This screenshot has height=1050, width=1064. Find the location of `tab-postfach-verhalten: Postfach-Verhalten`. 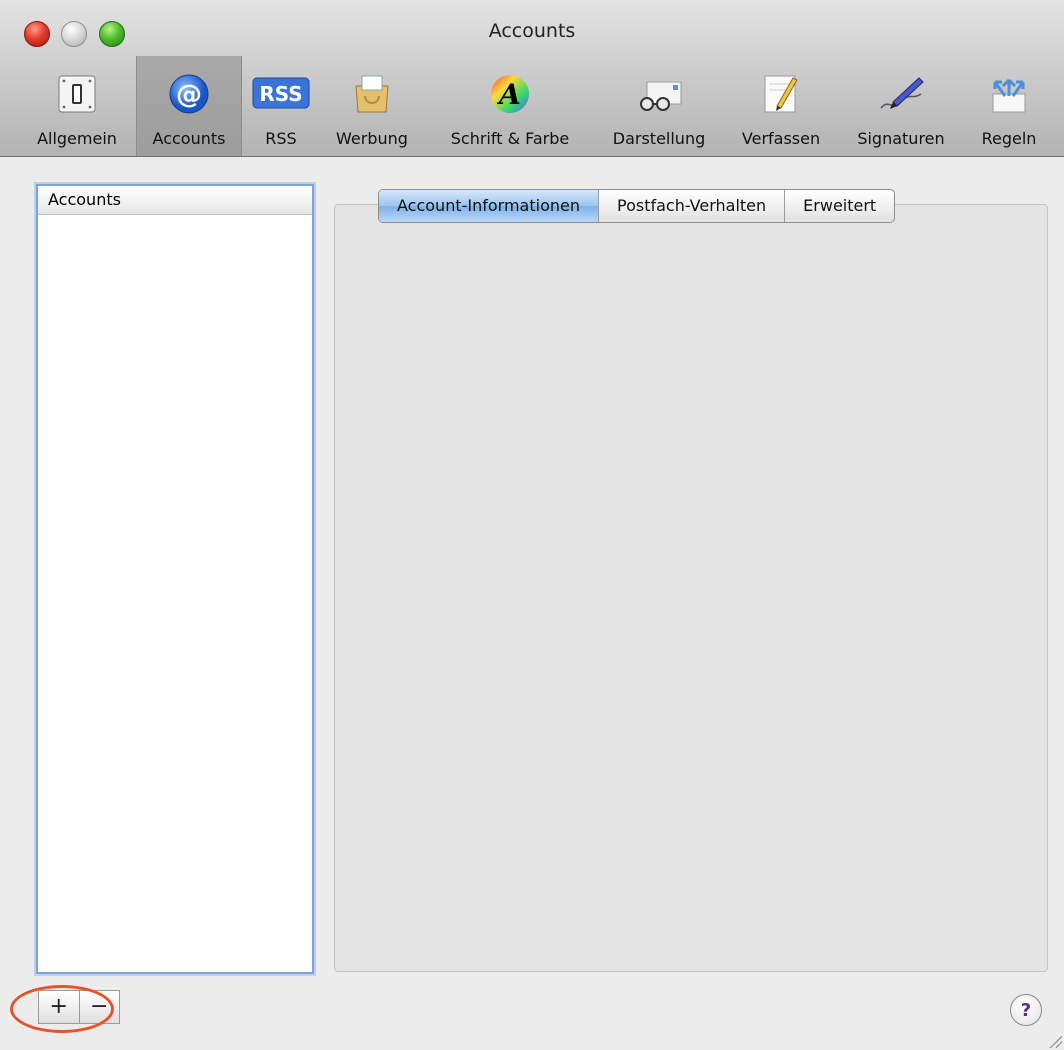

tab-postfach-verhalten: Postfach-Verhalten is located at coordinates (692, 206).